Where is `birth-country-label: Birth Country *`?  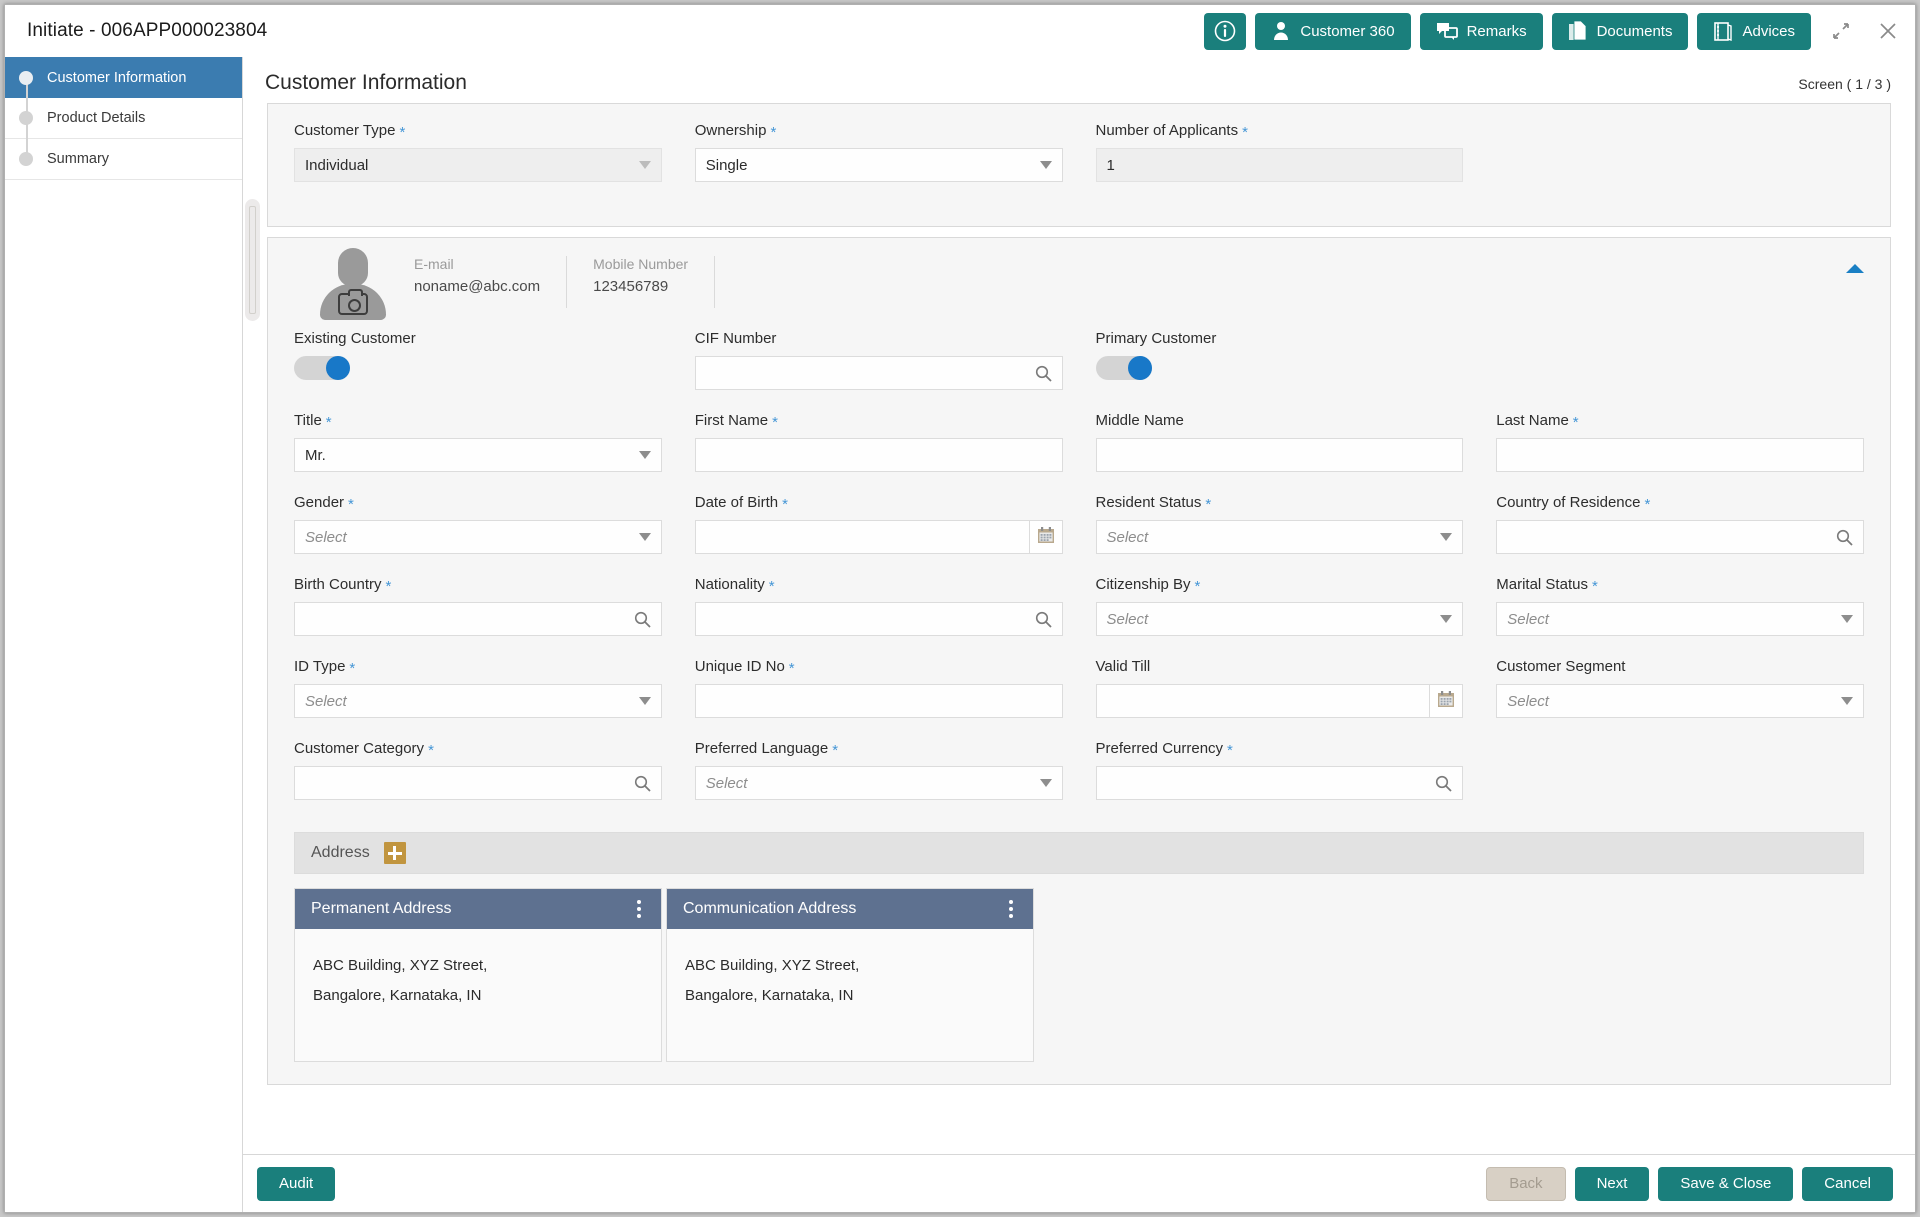
birth-country-label: Birth Country * is located at coordinates (343, 585).